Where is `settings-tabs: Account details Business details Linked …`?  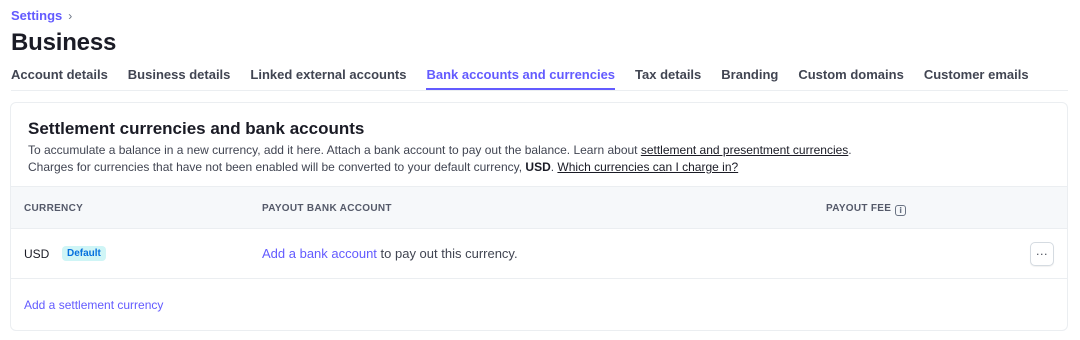
settings-tabs: Account details Business details Linked … is located at coordinates (539, 79).